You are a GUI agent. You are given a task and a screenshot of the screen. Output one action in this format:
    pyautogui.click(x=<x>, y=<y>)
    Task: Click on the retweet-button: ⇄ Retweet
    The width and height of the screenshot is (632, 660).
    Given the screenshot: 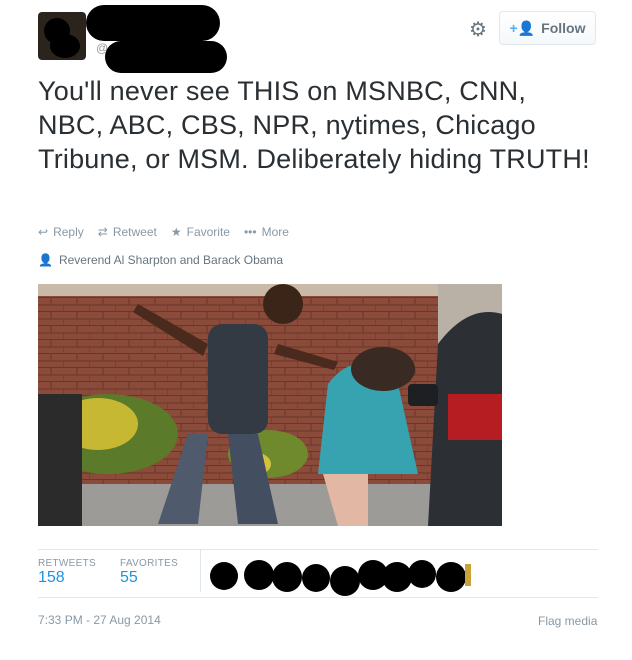 What is the action you would take?
    pyautogui.click(x=127, y=232)
    